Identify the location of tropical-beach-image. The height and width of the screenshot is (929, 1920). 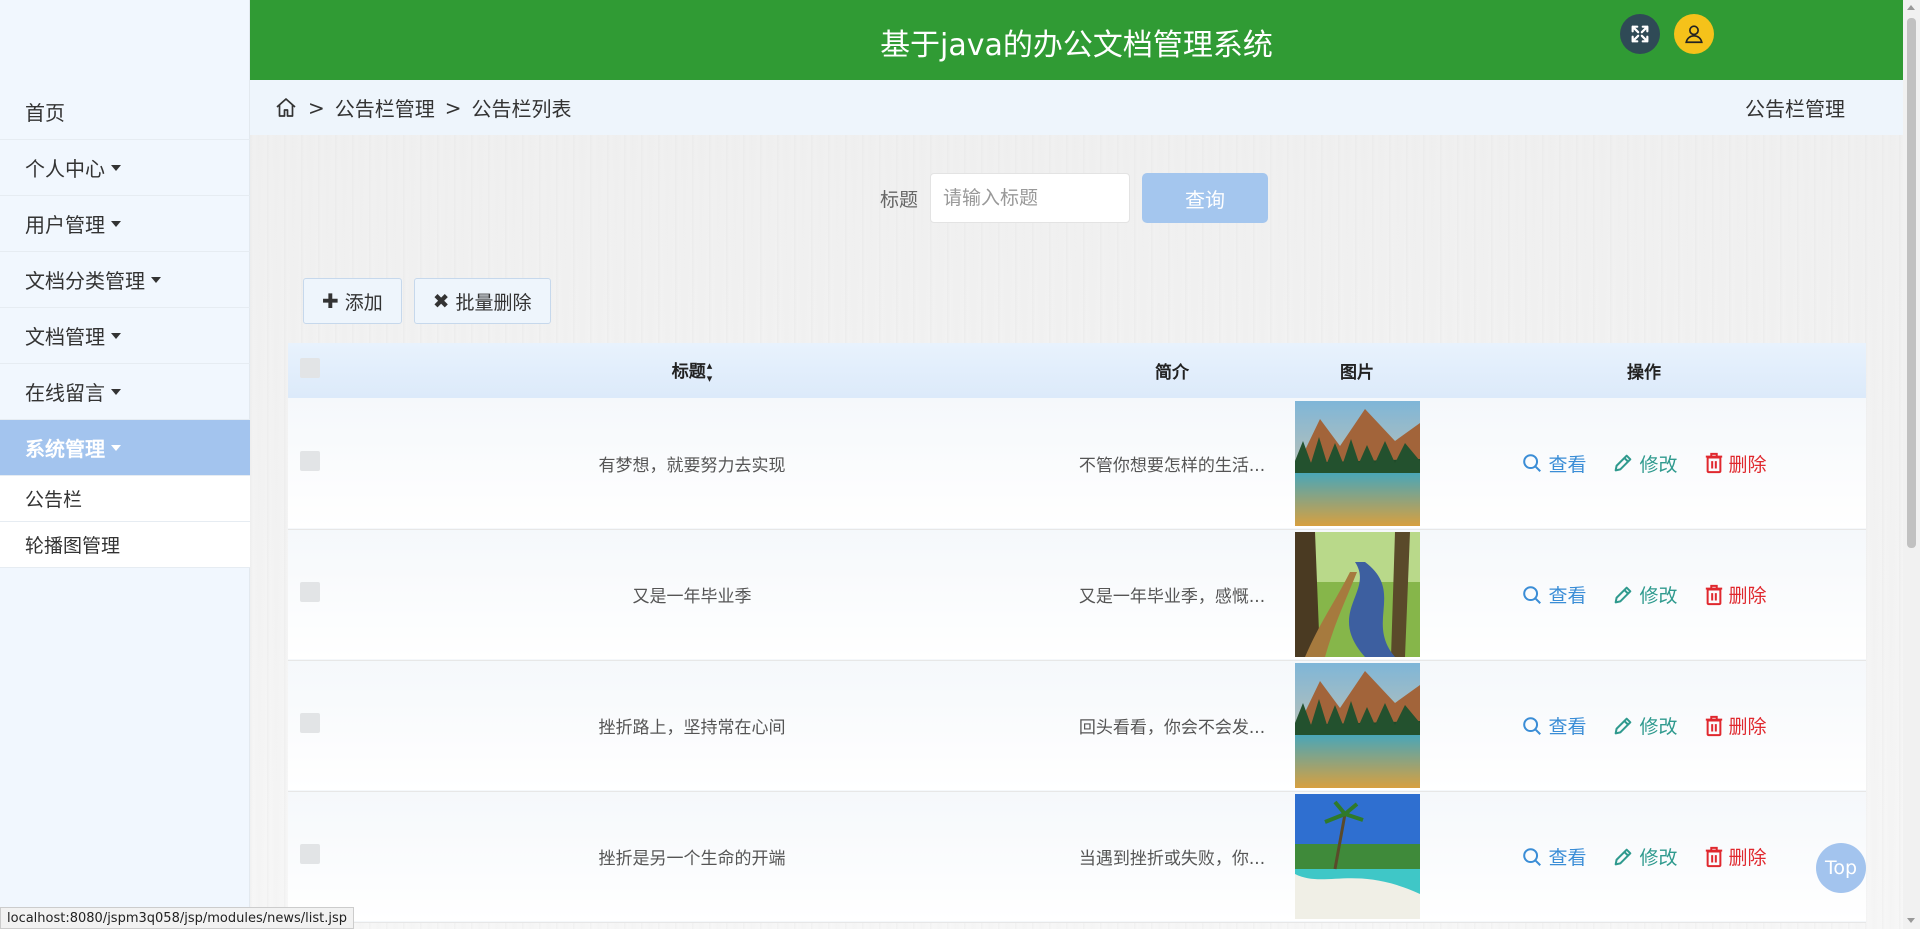
(1357, 856).